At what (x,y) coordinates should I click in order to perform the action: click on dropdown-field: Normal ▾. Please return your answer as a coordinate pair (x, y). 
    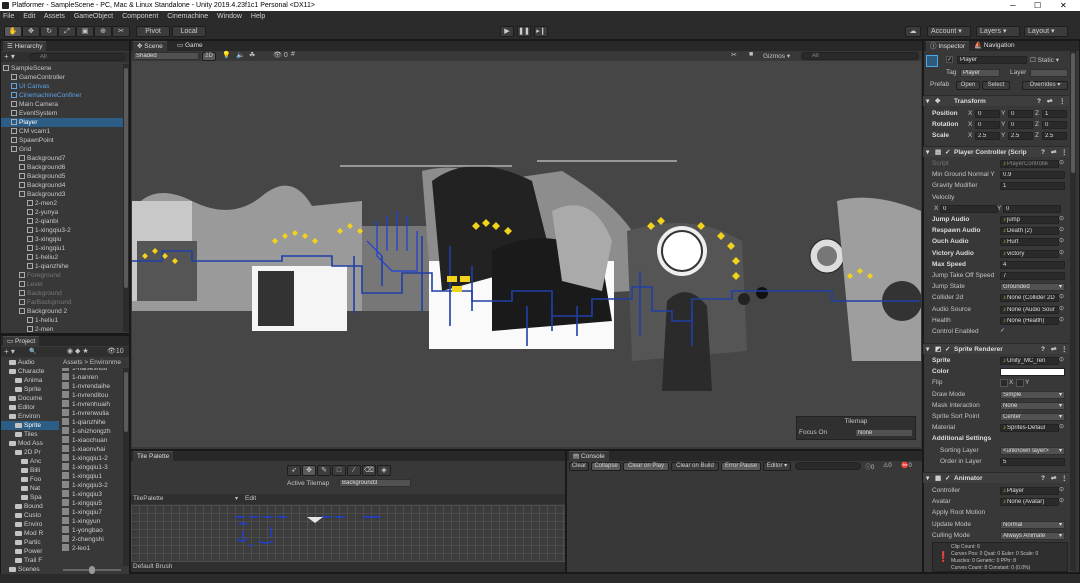
    Looking at the image, I should click on (1032, 524).